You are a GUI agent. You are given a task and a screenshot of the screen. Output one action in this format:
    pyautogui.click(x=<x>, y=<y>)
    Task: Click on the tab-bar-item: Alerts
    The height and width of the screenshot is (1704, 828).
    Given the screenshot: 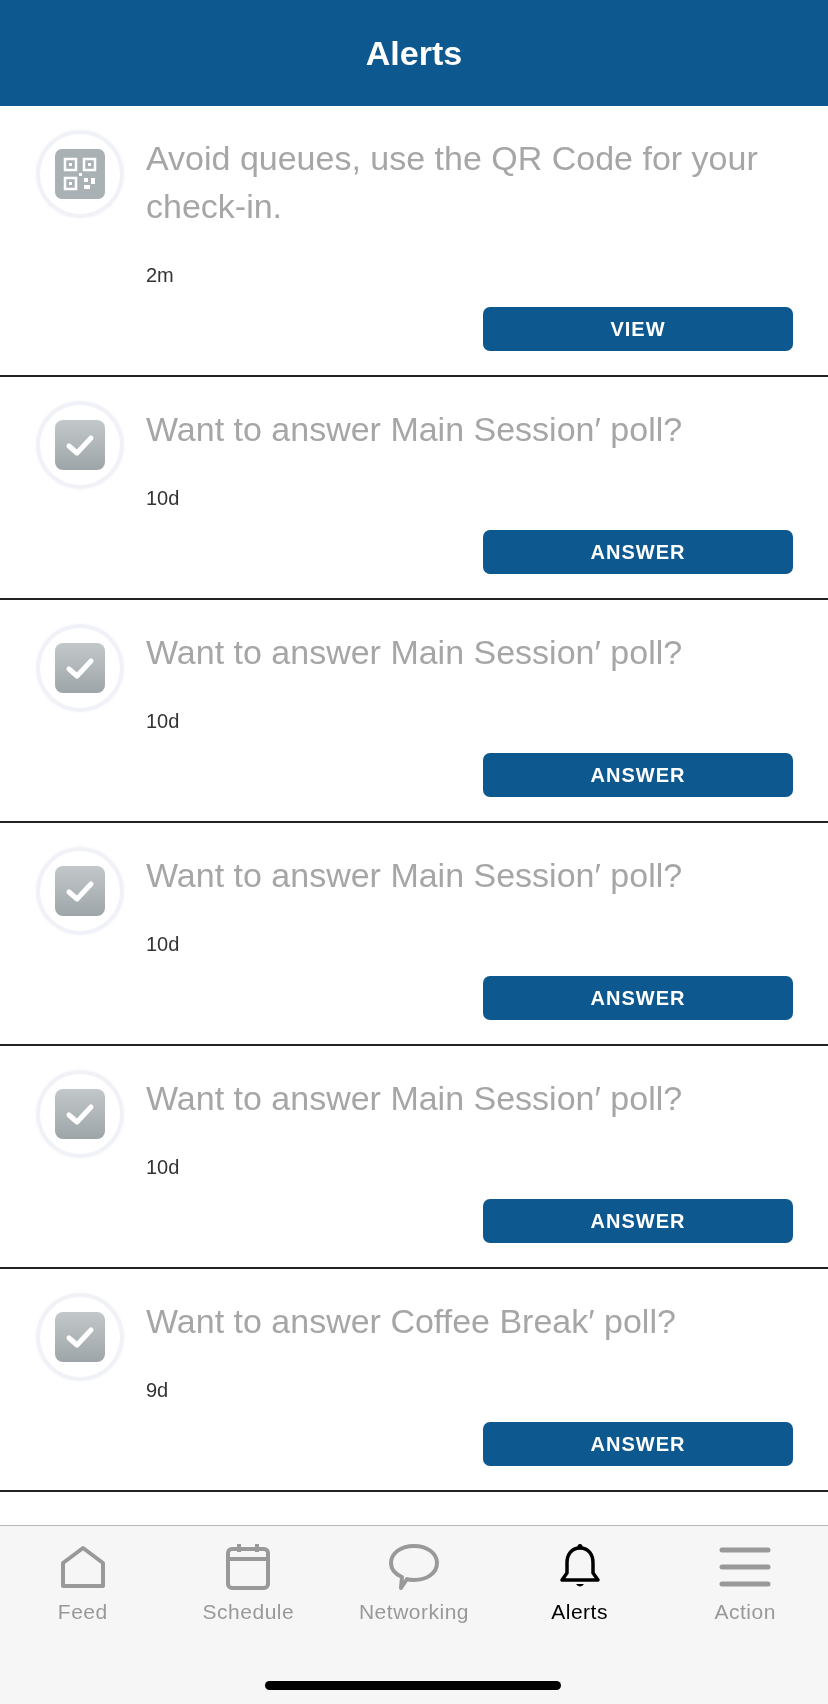 What is the action you would take?
    pyautogui.click(x=579, y=1583)
    